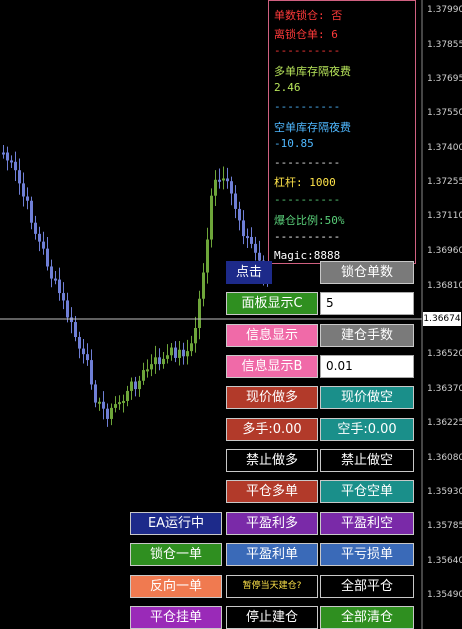  What do you see at coordinates (367, 554) in the screenshot?
I see `close-loss-button: 平亏损单` at bounding box center [367, 554].